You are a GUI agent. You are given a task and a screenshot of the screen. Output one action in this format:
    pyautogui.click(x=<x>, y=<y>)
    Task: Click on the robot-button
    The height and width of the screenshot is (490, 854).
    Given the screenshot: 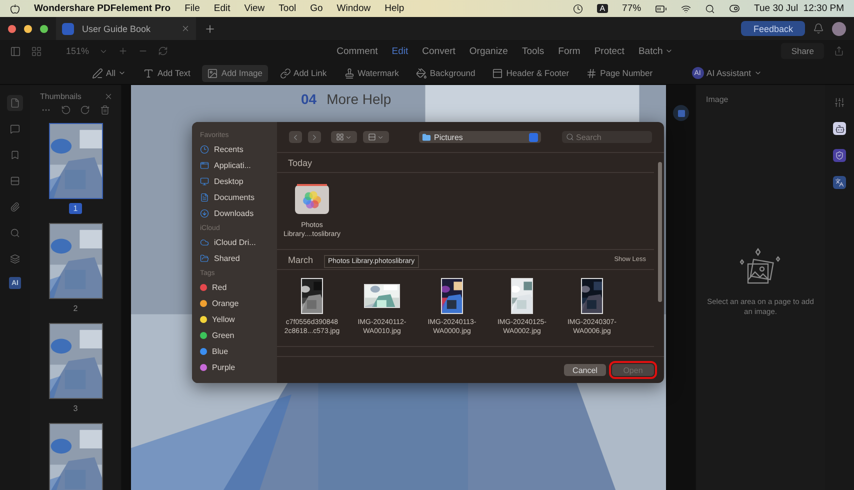 What is the action you would take?
    pyautogui.click(x=839, y=128)
    